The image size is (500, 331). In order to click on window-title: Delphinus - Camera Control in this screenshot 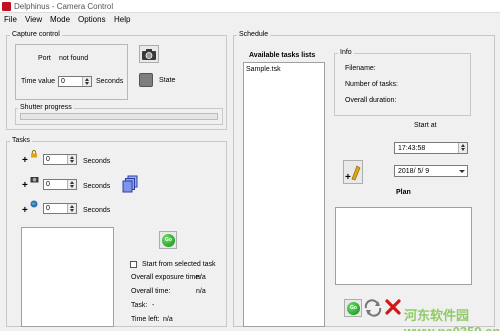, I will do `click(64, 6)`.